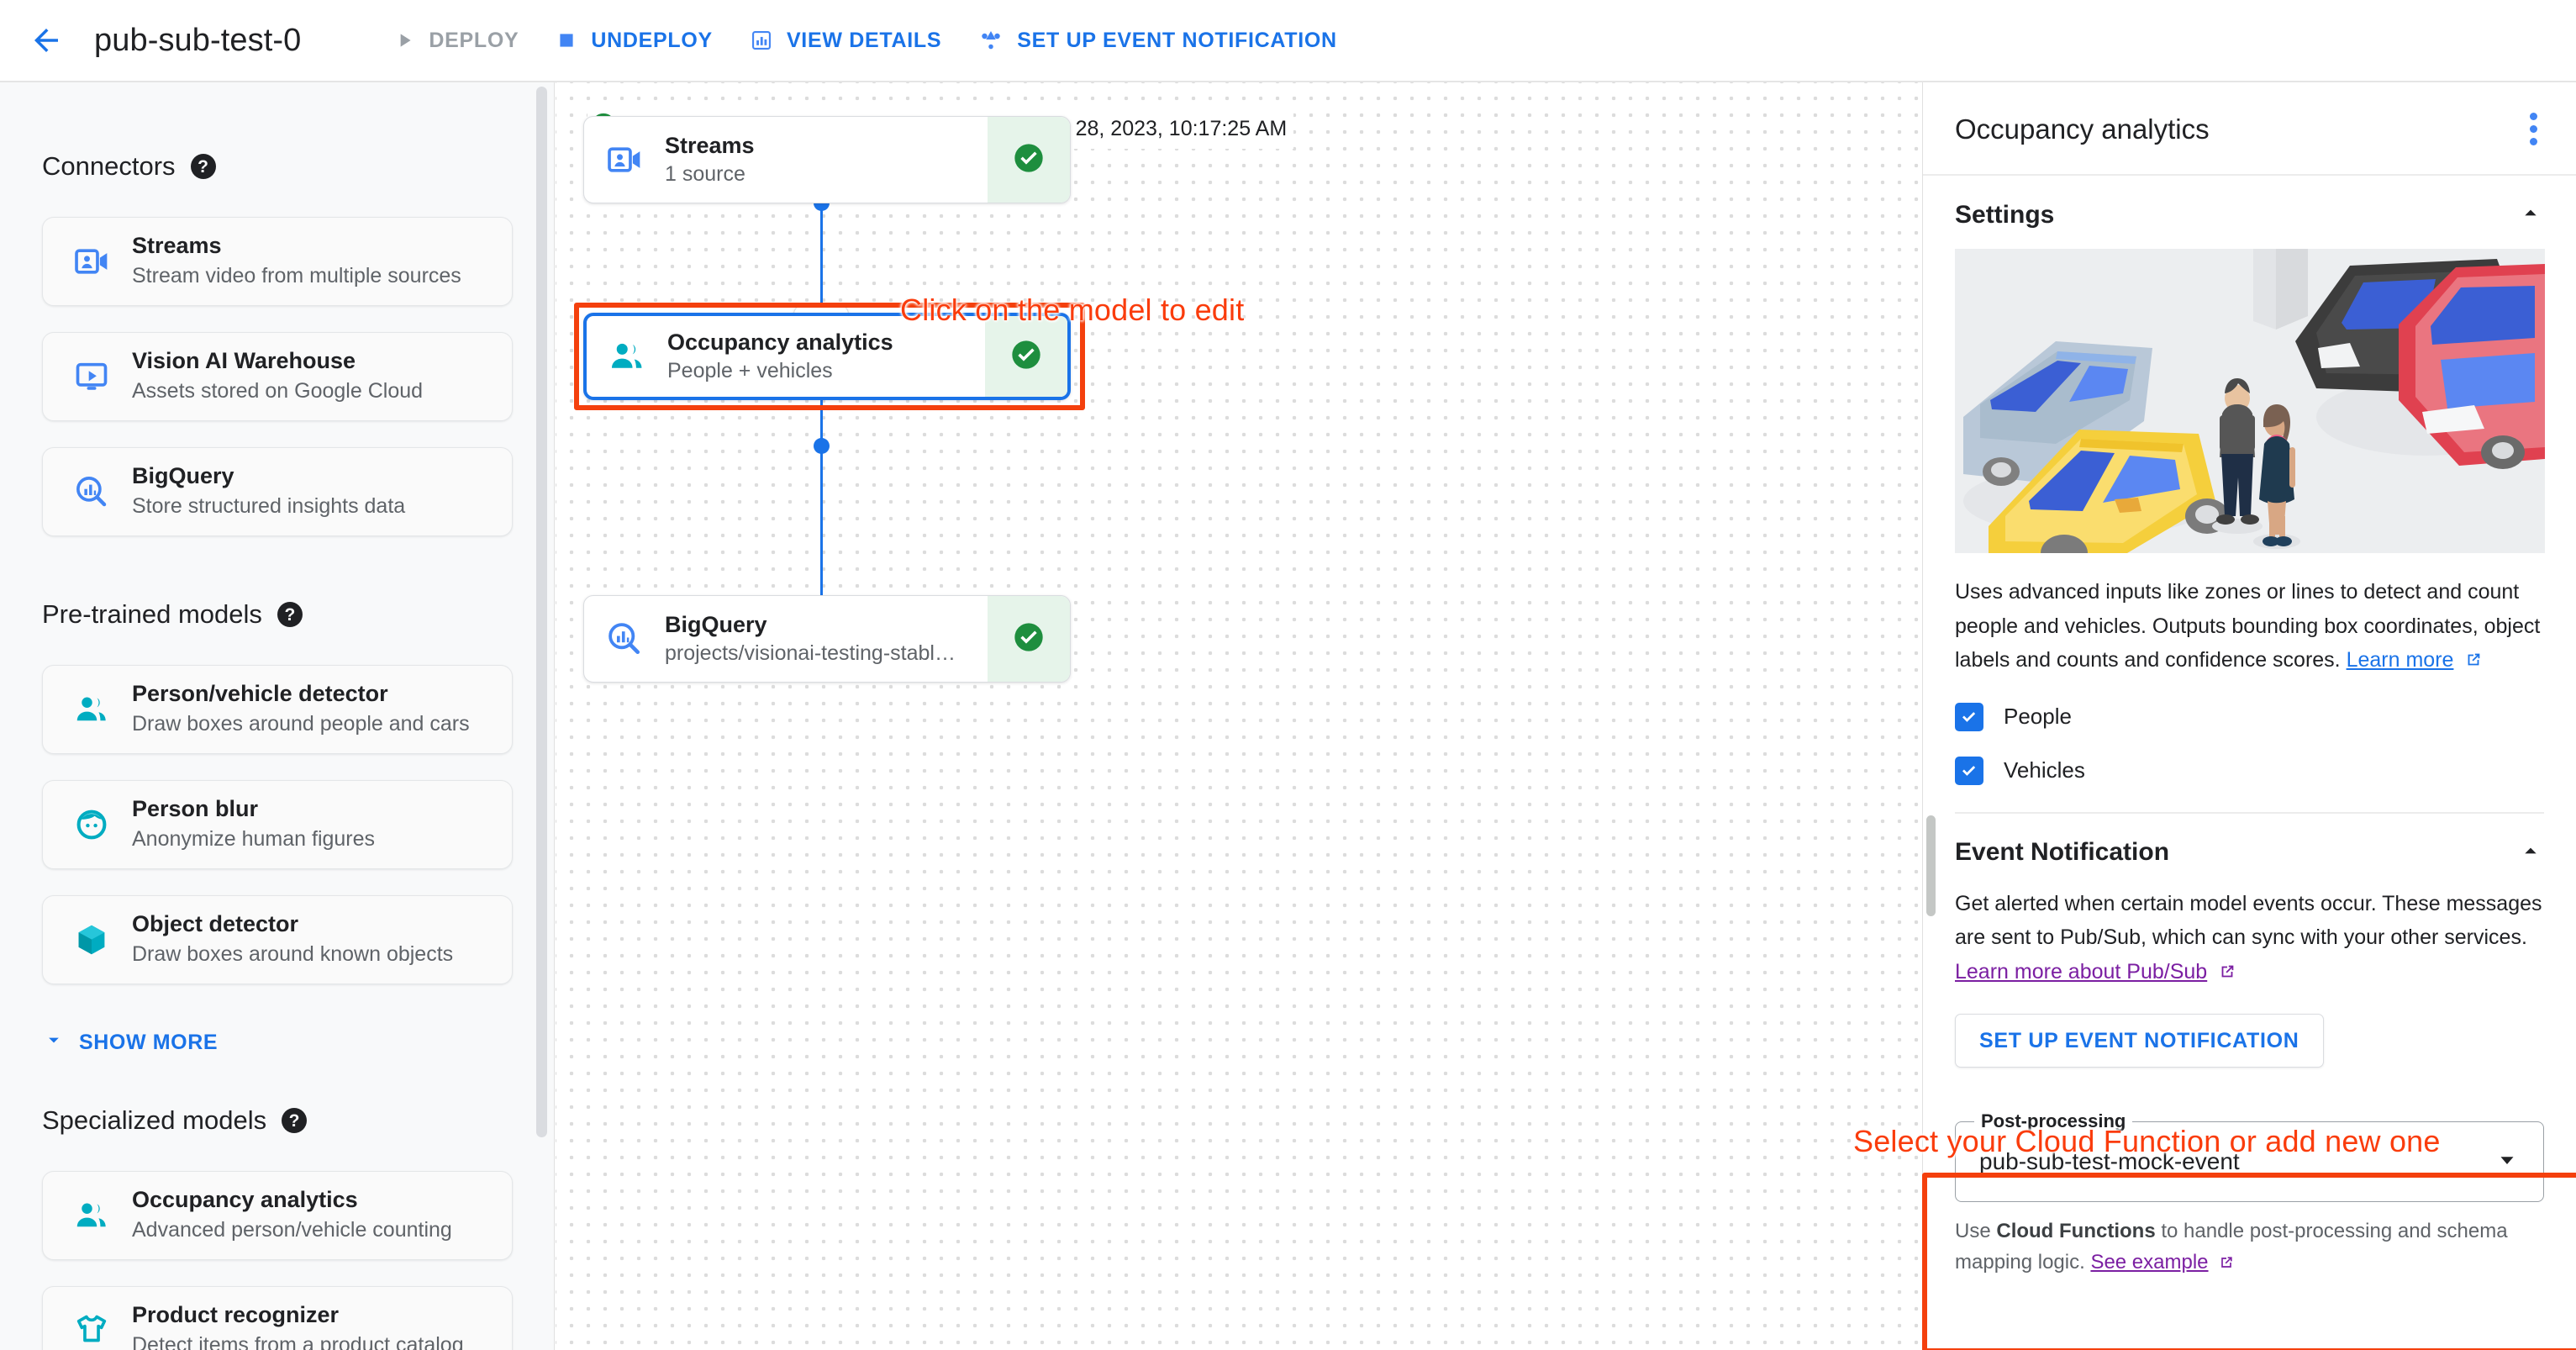 The image size is (2576, 1350). Describe the element at coordinates (277, 166) in the screenshot. I see `sidebar-section-connectors-title: Connectors ?` at that location.